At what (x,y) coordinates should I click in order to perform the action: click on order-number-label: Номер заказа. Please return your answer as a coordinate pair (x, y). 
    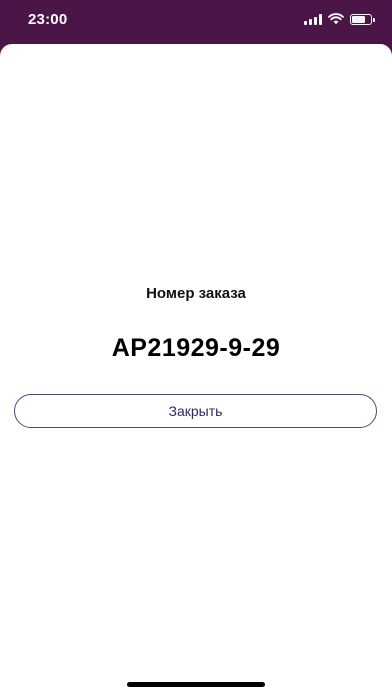
    Looking at the image, I should click on (196, 293).